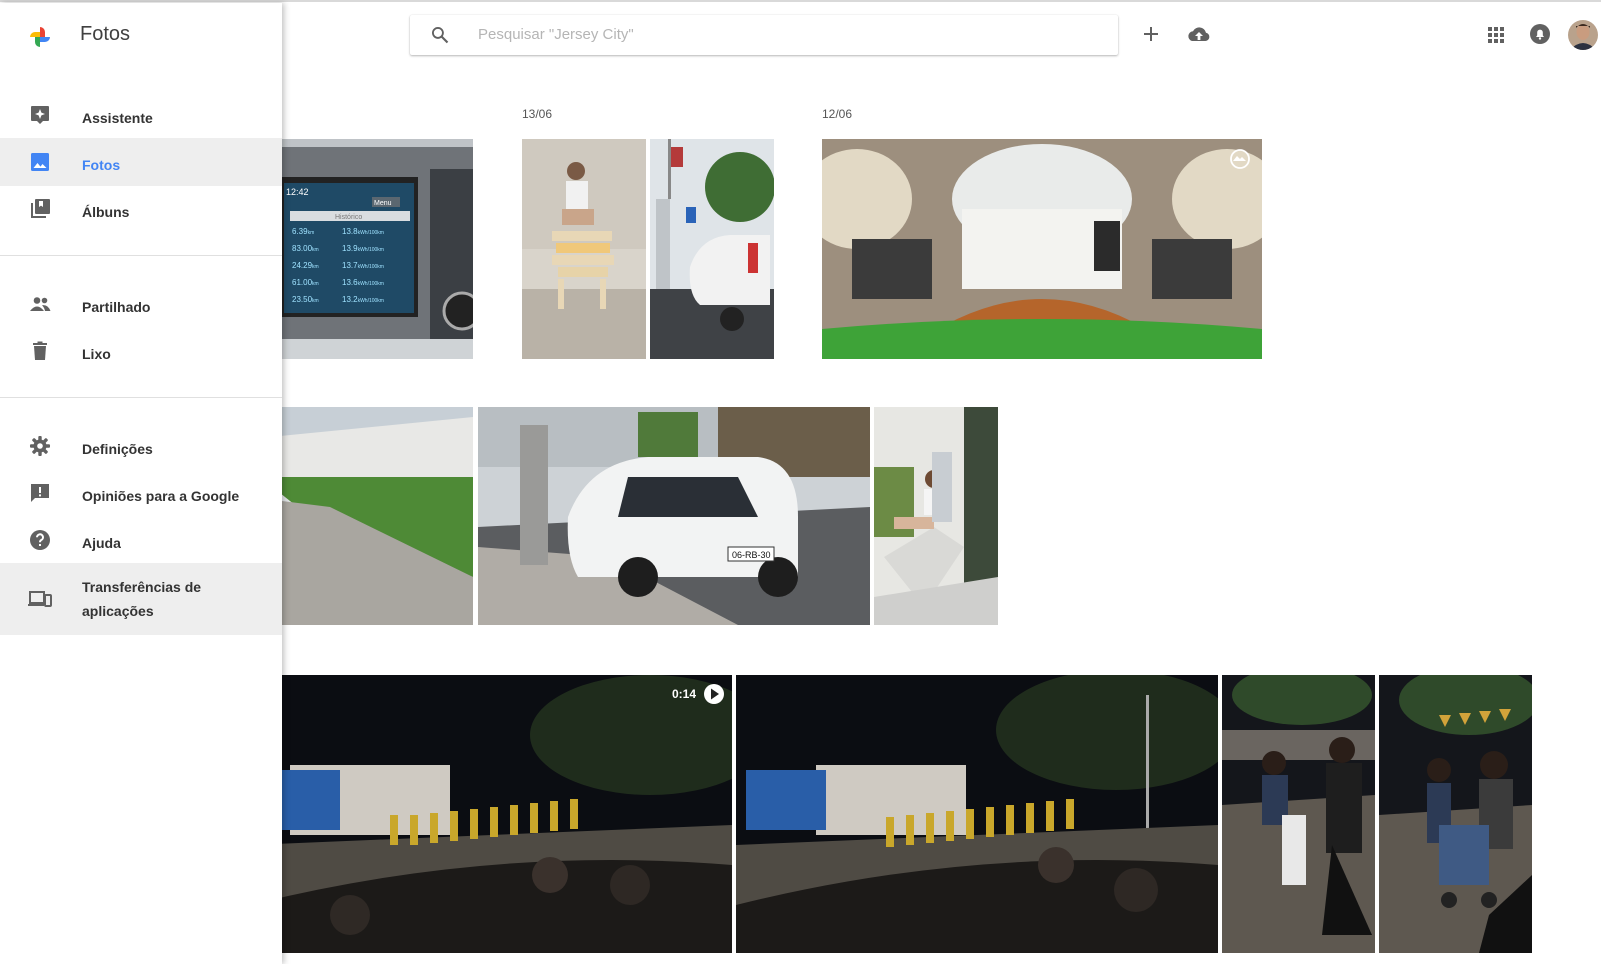 This screenshot has height=964, width=1601. What do you see at coordinates (714, 694) in the screenshot?
I see `play-icon` at bounding box center [714, 694].